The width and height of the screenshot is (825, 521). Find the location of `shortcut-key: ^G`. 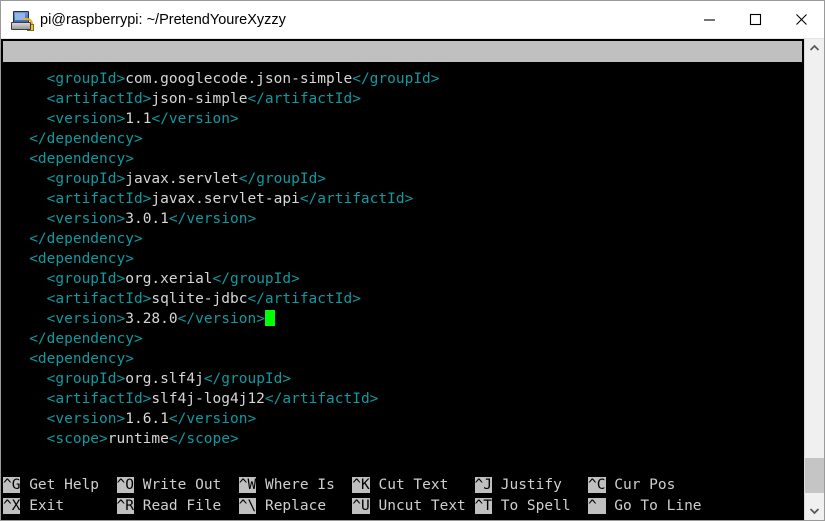

shortcut-key: ^G is located at coordinates (12, 485).